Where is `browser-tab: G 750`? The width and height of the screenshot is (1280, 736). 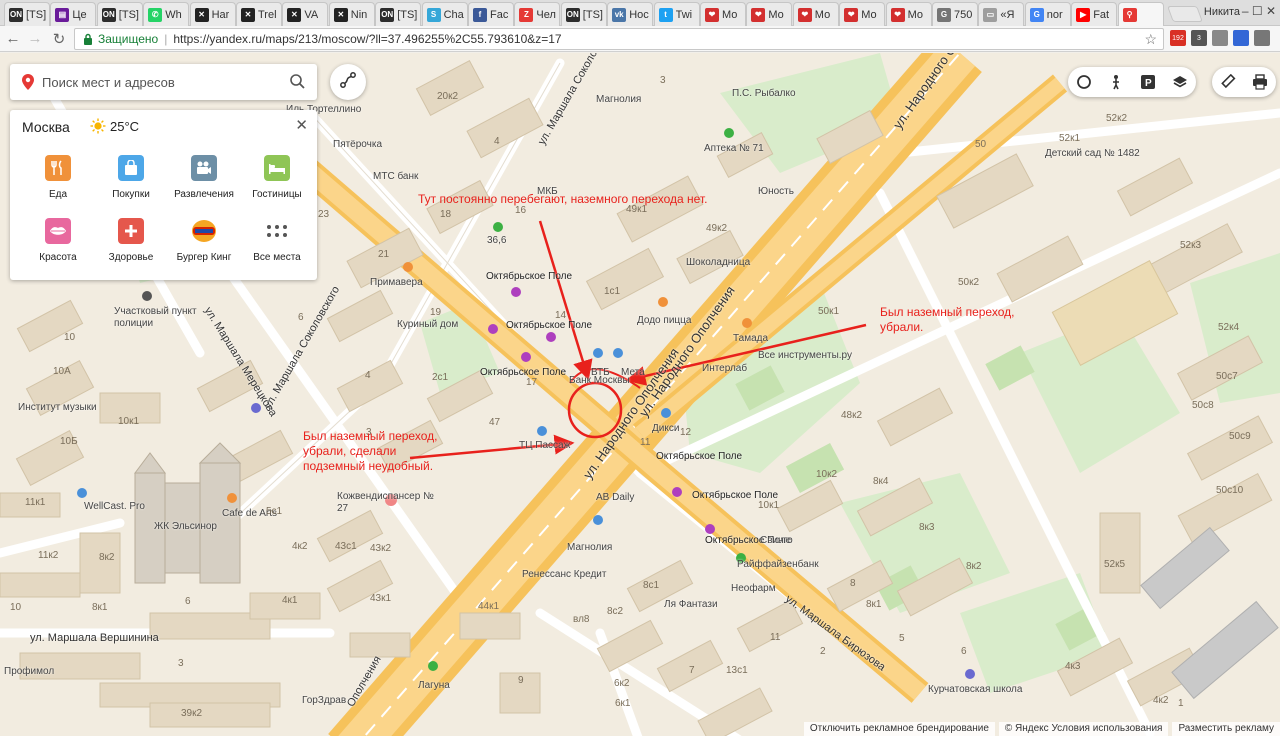
browser-tab: G 750 is located at coordinates (955, 14).